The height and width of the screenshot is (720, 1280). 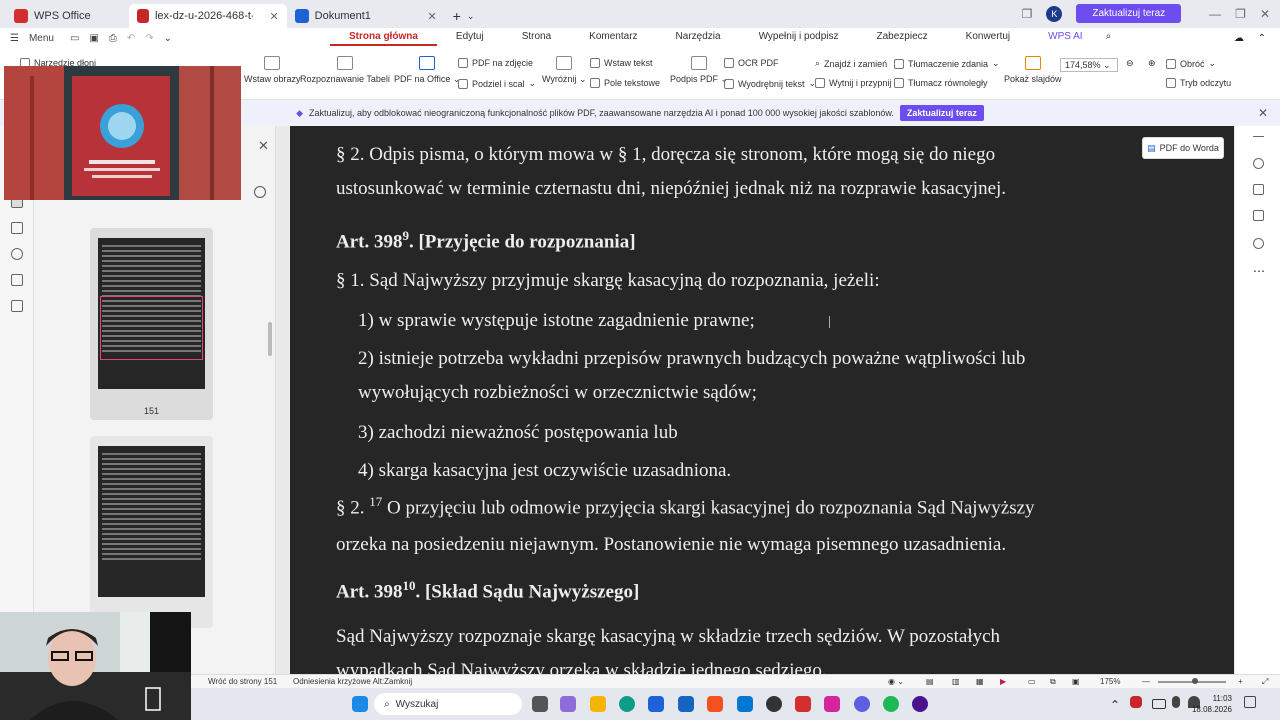 What do you see at coordinates (902, 38) in the screenshot?
I see `tab-protect: Zabezpiecz` at bounding box center [902, 38].